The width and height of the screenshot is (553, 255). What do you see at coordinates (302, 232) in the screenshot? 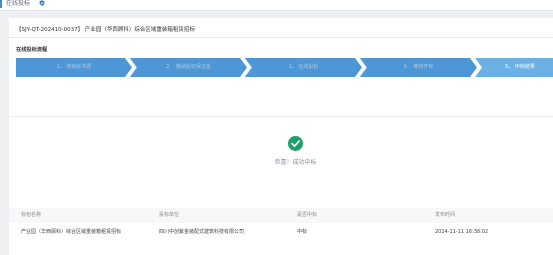
I see `cell-won-status: 中标` at bounding box center [302, 232].